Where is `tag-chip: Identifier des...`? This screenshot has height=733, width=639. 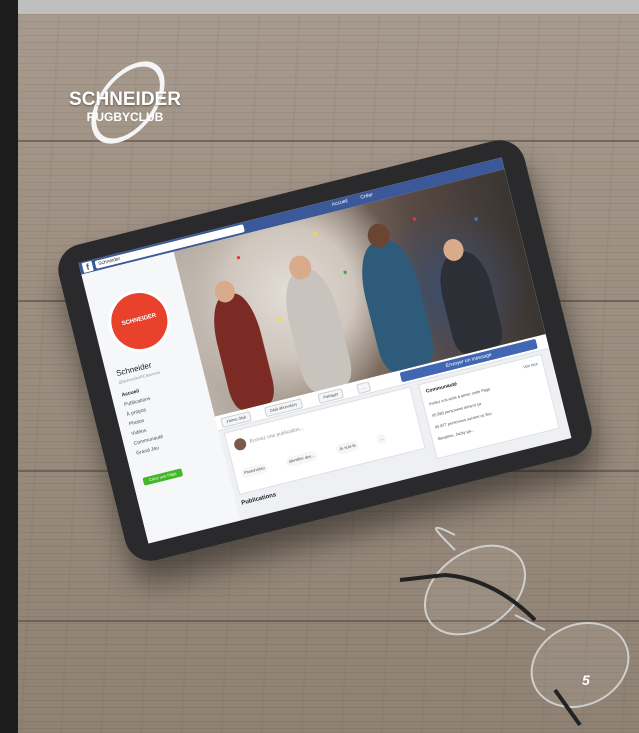 tag-chip: Identifier des... is located at coordinates (301, 459).